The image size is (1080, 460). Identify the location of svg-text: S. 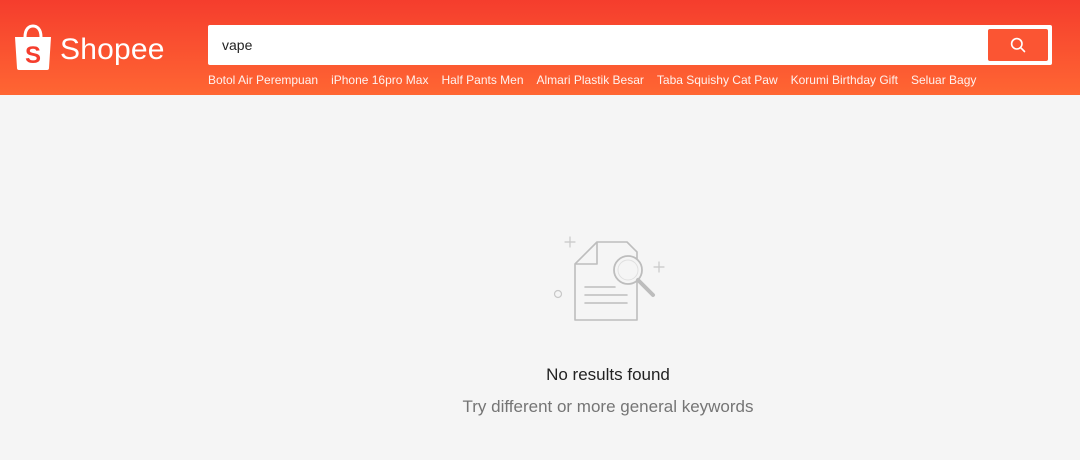
(33, 55).